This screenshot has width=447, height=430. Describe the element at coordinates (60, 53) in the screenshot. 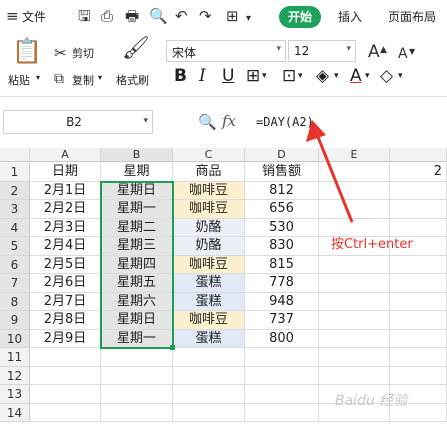

I see `scissors-icon: ✂` at that location.